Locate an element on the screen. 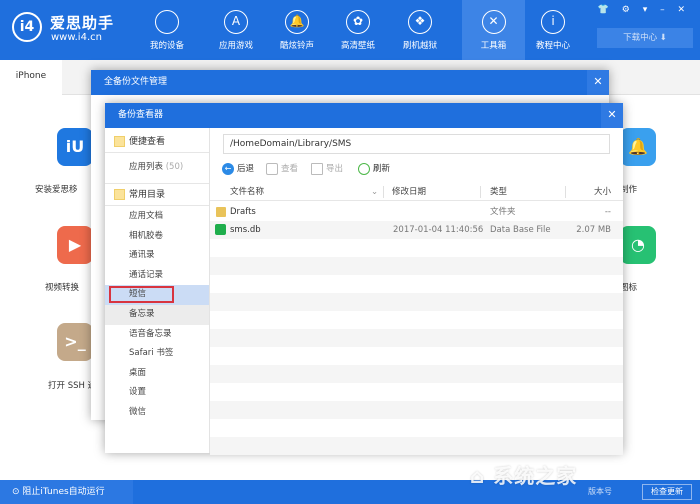 This screenshot has width=700, height=504. dropbox-icon: ❖ is located at coordinates (420, 22).